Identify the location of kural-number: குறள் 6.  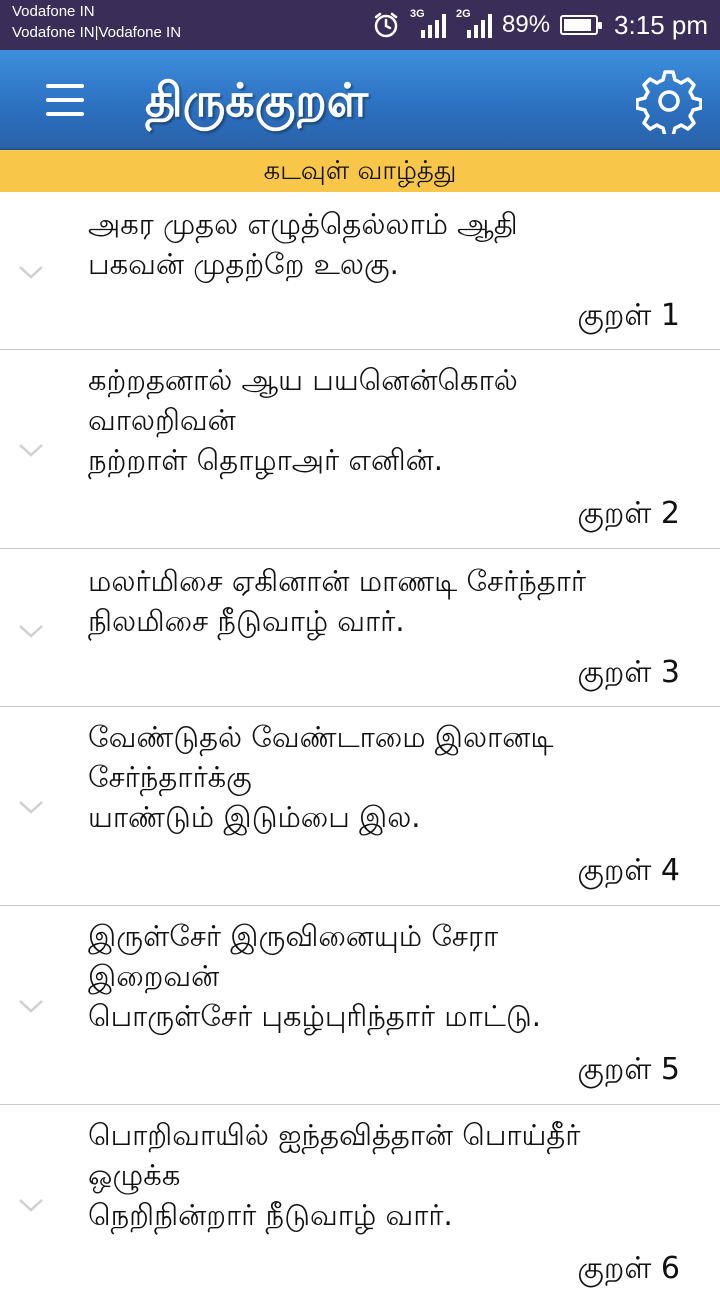
(628, 1268).